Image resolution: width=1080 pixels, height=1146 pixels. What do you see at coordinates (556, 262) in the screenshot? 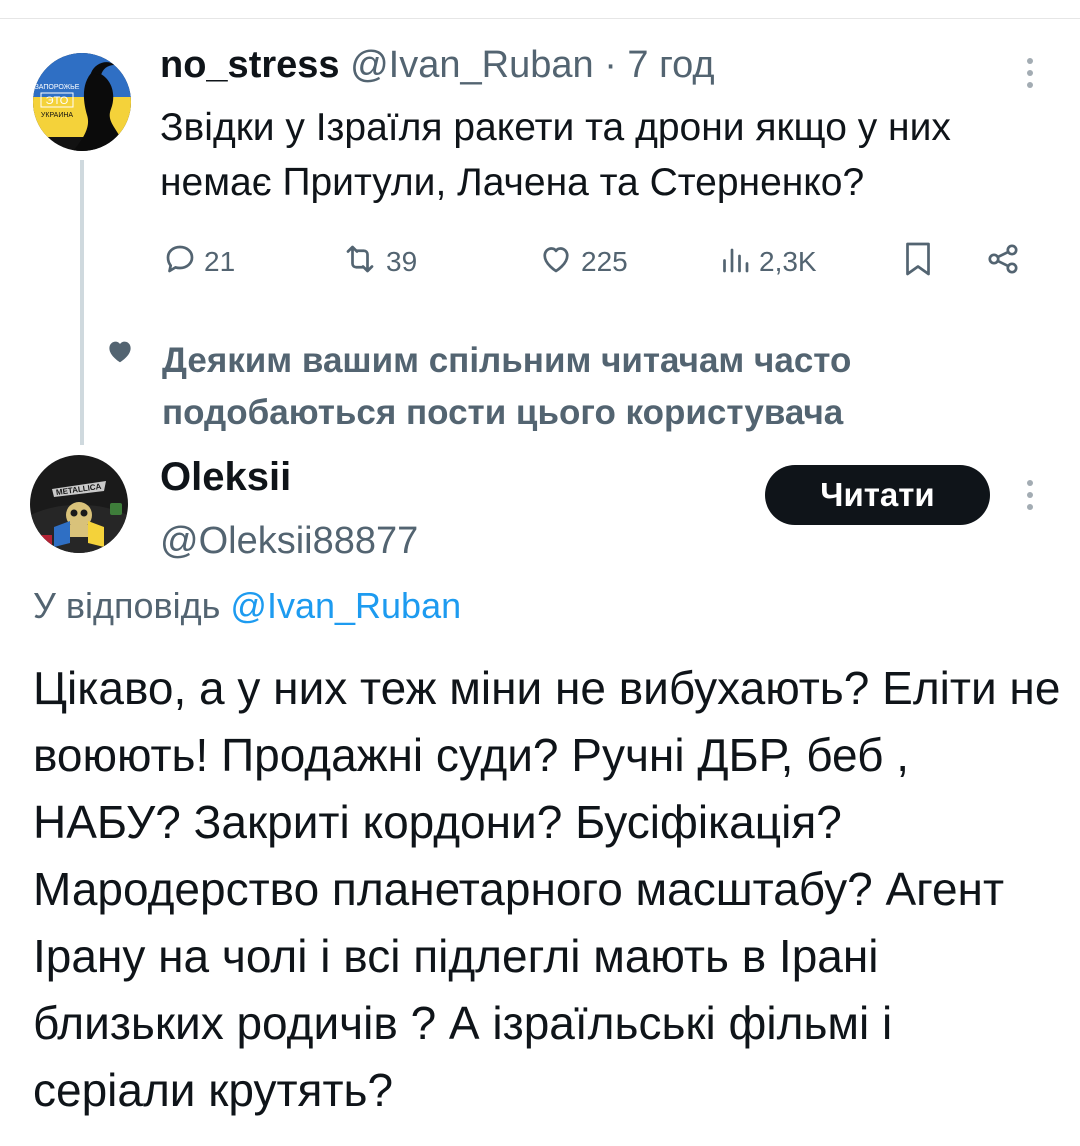
I see `like-icon` at bounding box center [556, 262].